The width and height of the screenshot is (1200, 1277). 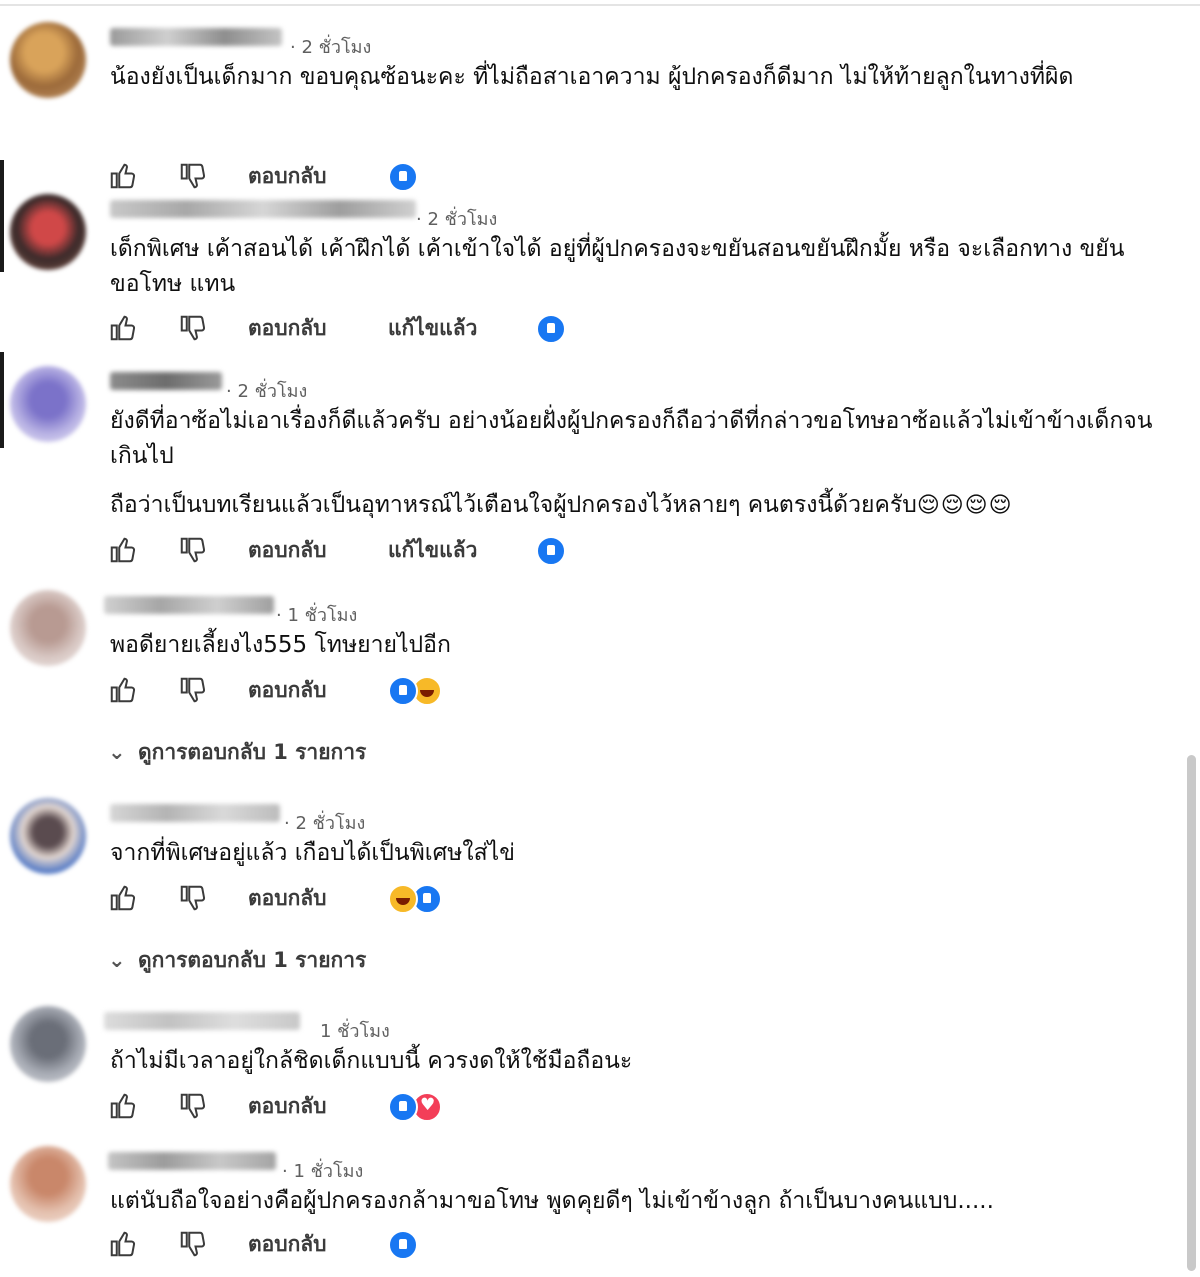 I want to click on comment-timestamp: 1 ชั่วโมง, so click(x=355, y=1030).